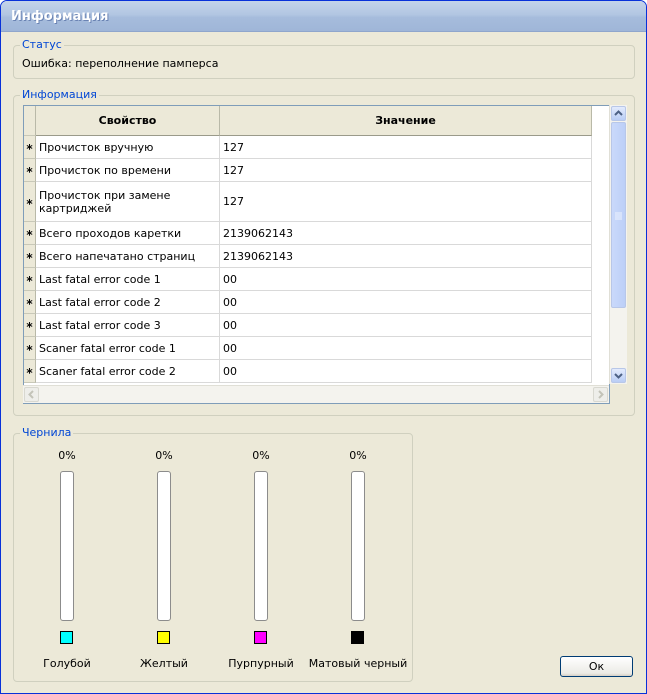 The image size is (647, 694). Describe the element at coordinates (30, 121) in the screenshot. I see `table-corner` at that location.